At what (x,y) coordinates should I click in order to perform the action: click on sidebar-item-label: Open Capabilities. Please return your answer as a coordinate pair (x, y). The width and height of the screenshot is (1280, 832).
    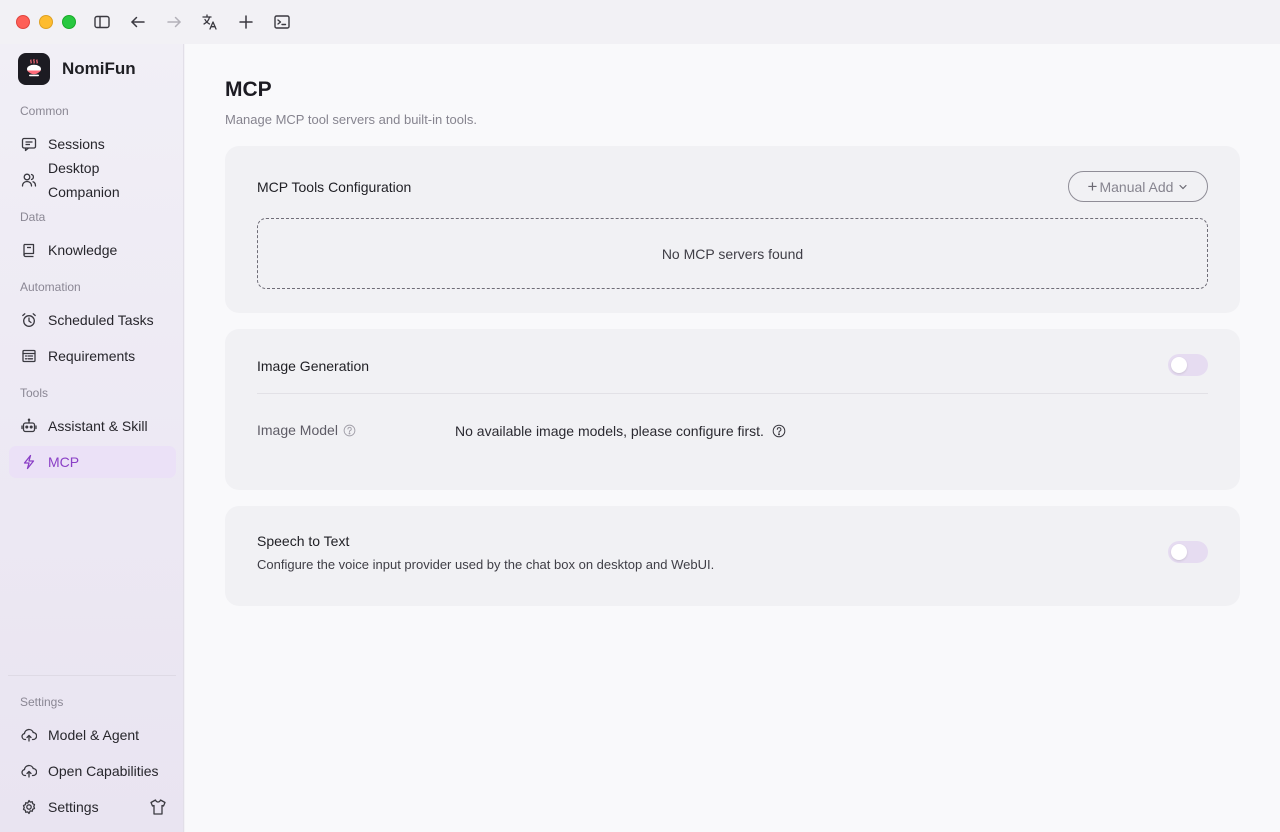
    Looking at the image, I should click on (103, 771).